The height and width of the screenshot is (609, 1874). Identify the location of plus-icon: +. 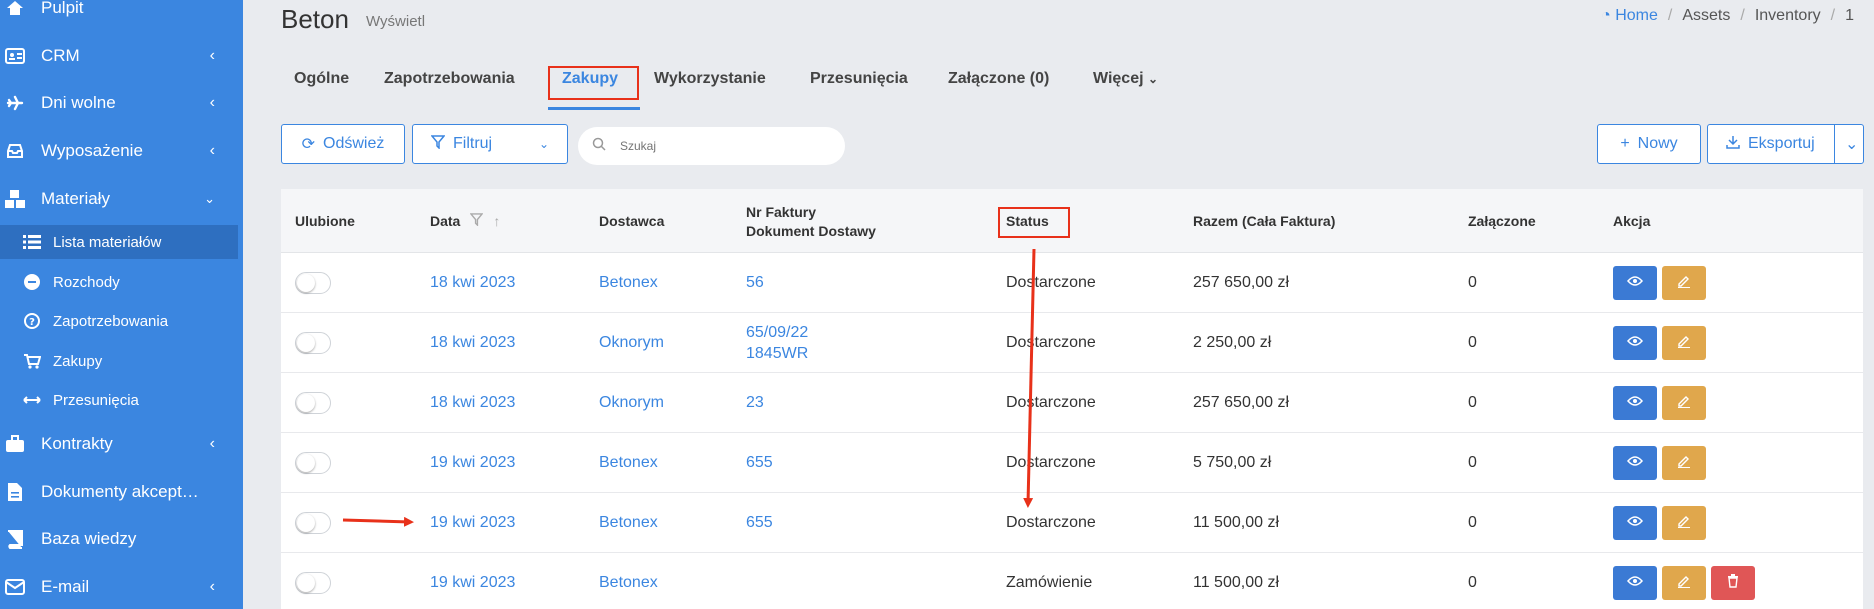
(1625, 143).